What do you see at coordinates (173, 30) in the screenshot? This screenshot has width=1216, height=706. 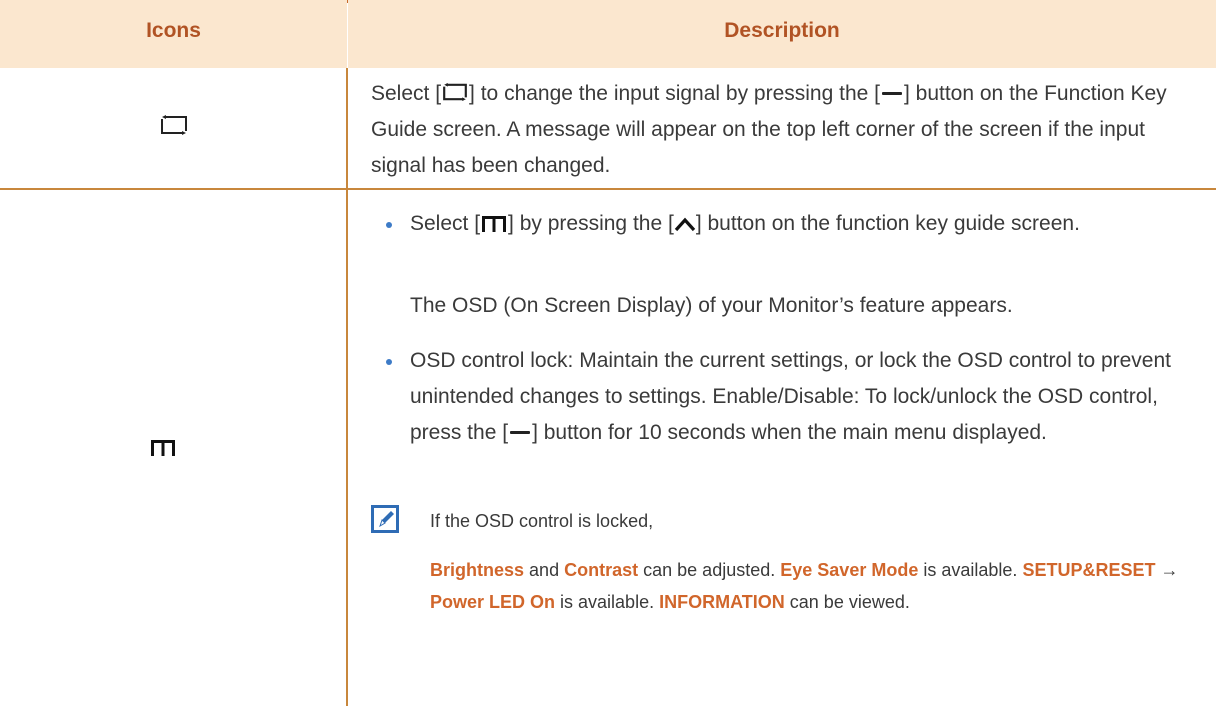 I see `header-icons-label: Icons` at bounding box center [173, 30].